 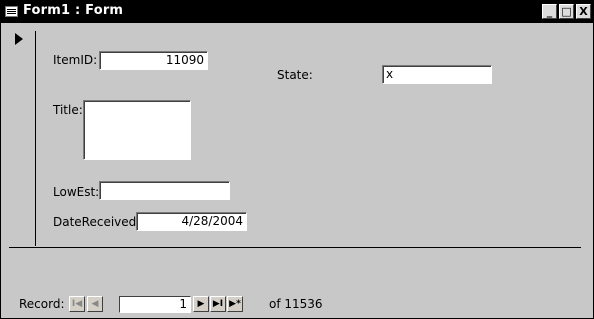 I want to click on record-navigator: Record: I◀ ◀ 1 ▶ ▶I ▶* of 11536, so click(x=297, y=305).